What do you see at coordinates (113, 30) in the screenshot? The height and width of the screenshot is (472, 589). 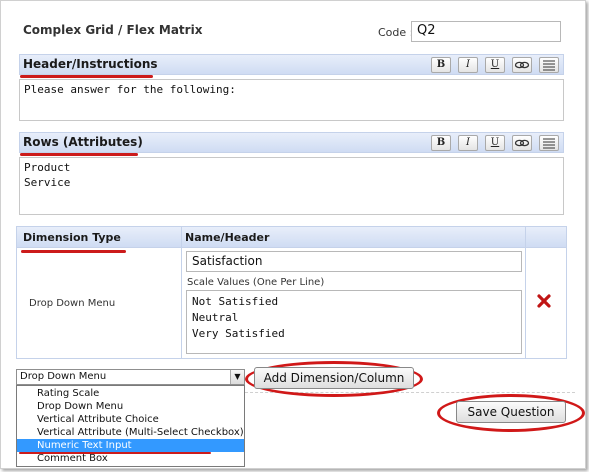 I see `page-title: Complex Grid / Flex Matrix` at bounding box center [113, 30].